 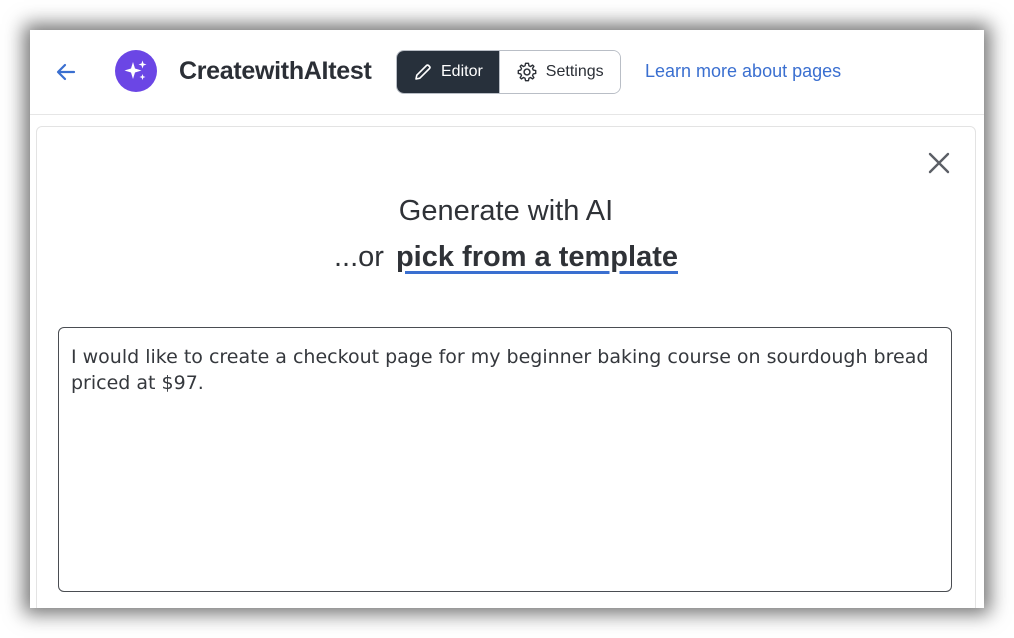 I want to click on logo, so click(x=136, y=71).